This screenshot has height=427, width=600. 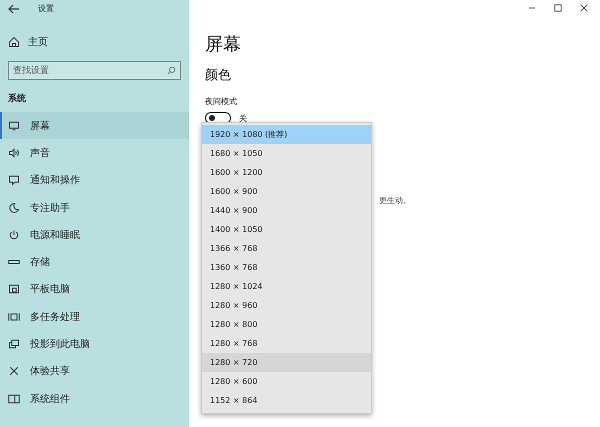 I want to click on search-icon, so click(x=171, y=70).